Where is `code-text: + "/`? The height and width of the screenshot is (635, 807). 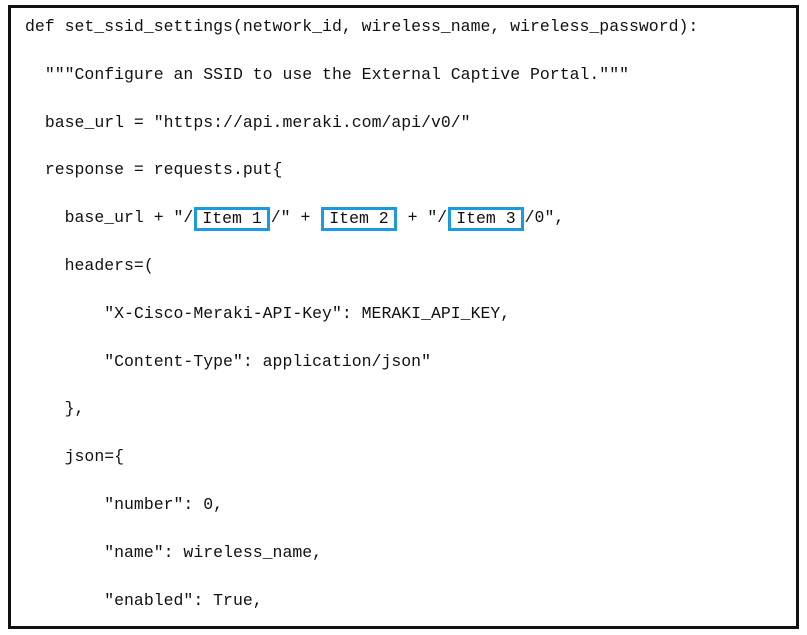
code-text: + "/ is located at coordinates (422, 218).